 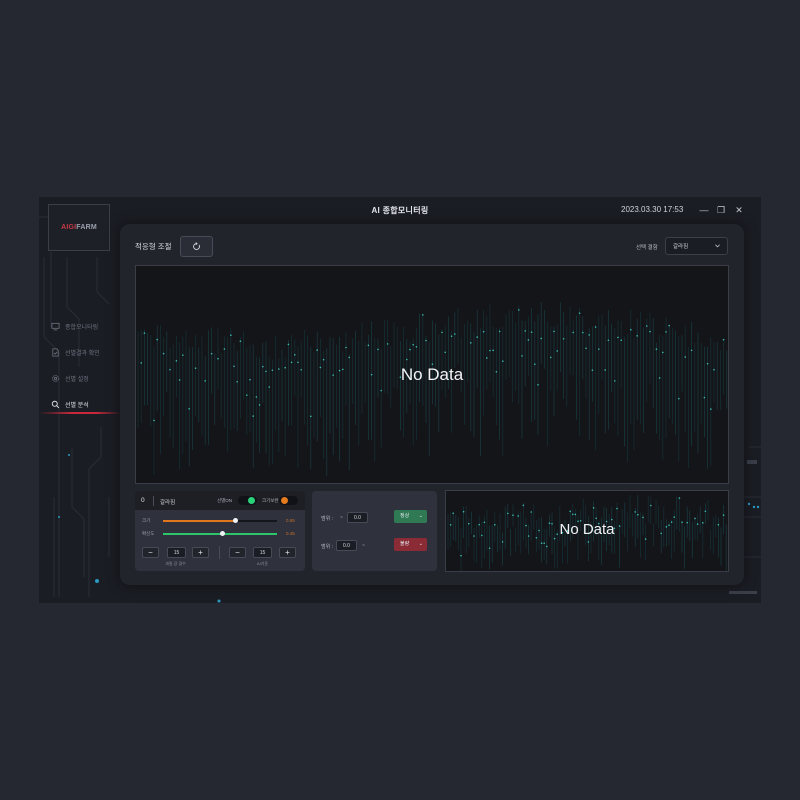 I want to click on range2-tilde: ~, so click(x=363, y=546).